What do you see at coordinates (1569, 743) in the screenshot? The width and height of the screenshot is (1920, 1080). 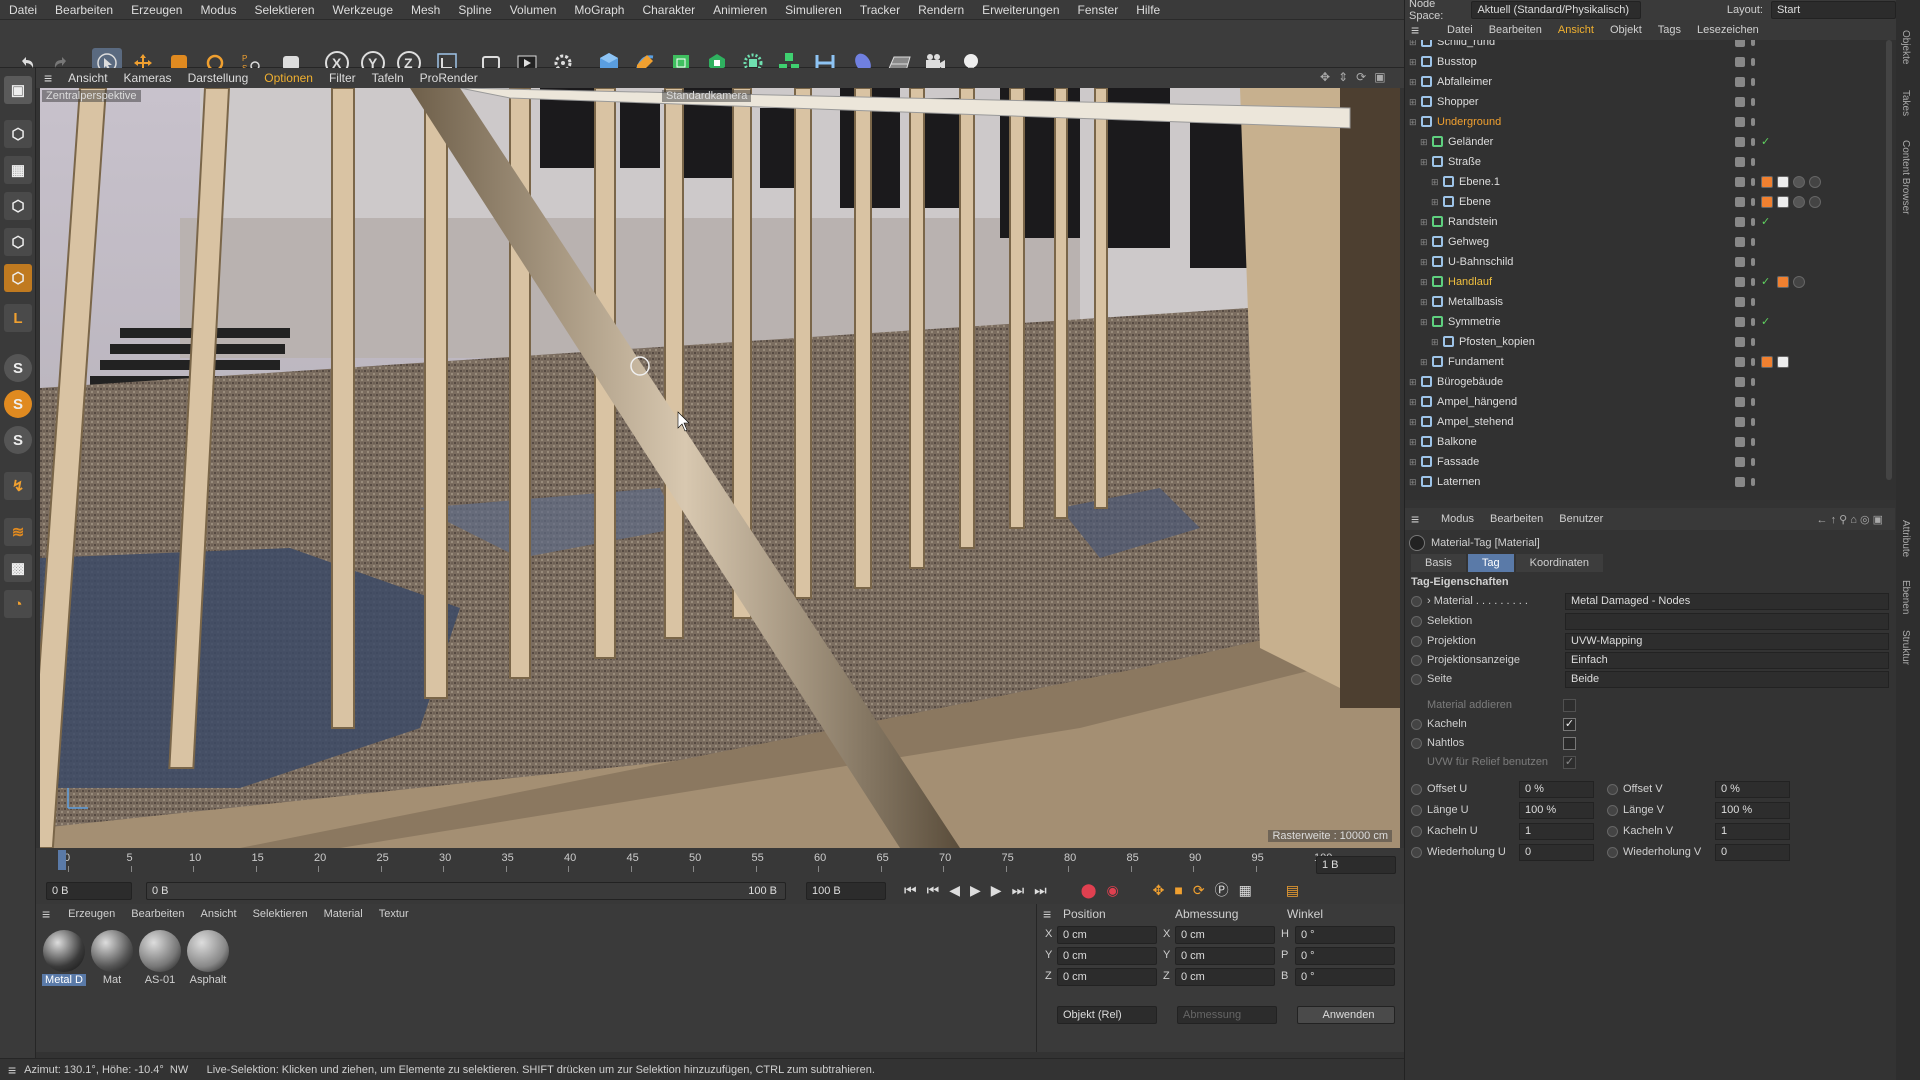 I see `nahtlos-checkbox` at bounding box center [1569, 743].